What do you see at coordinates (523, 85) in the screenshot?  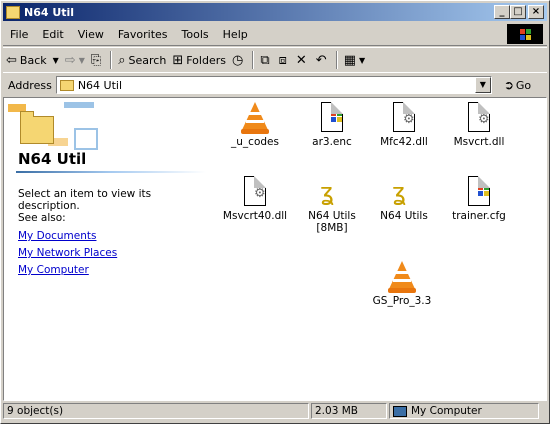 I see `go-label: Go` at bounding box center [523, 85].